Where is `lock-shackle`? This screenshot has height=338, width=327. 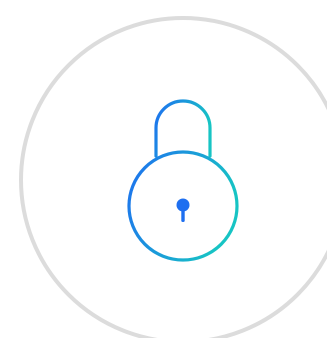
lock-shackle is located at coordinates (183, 128).